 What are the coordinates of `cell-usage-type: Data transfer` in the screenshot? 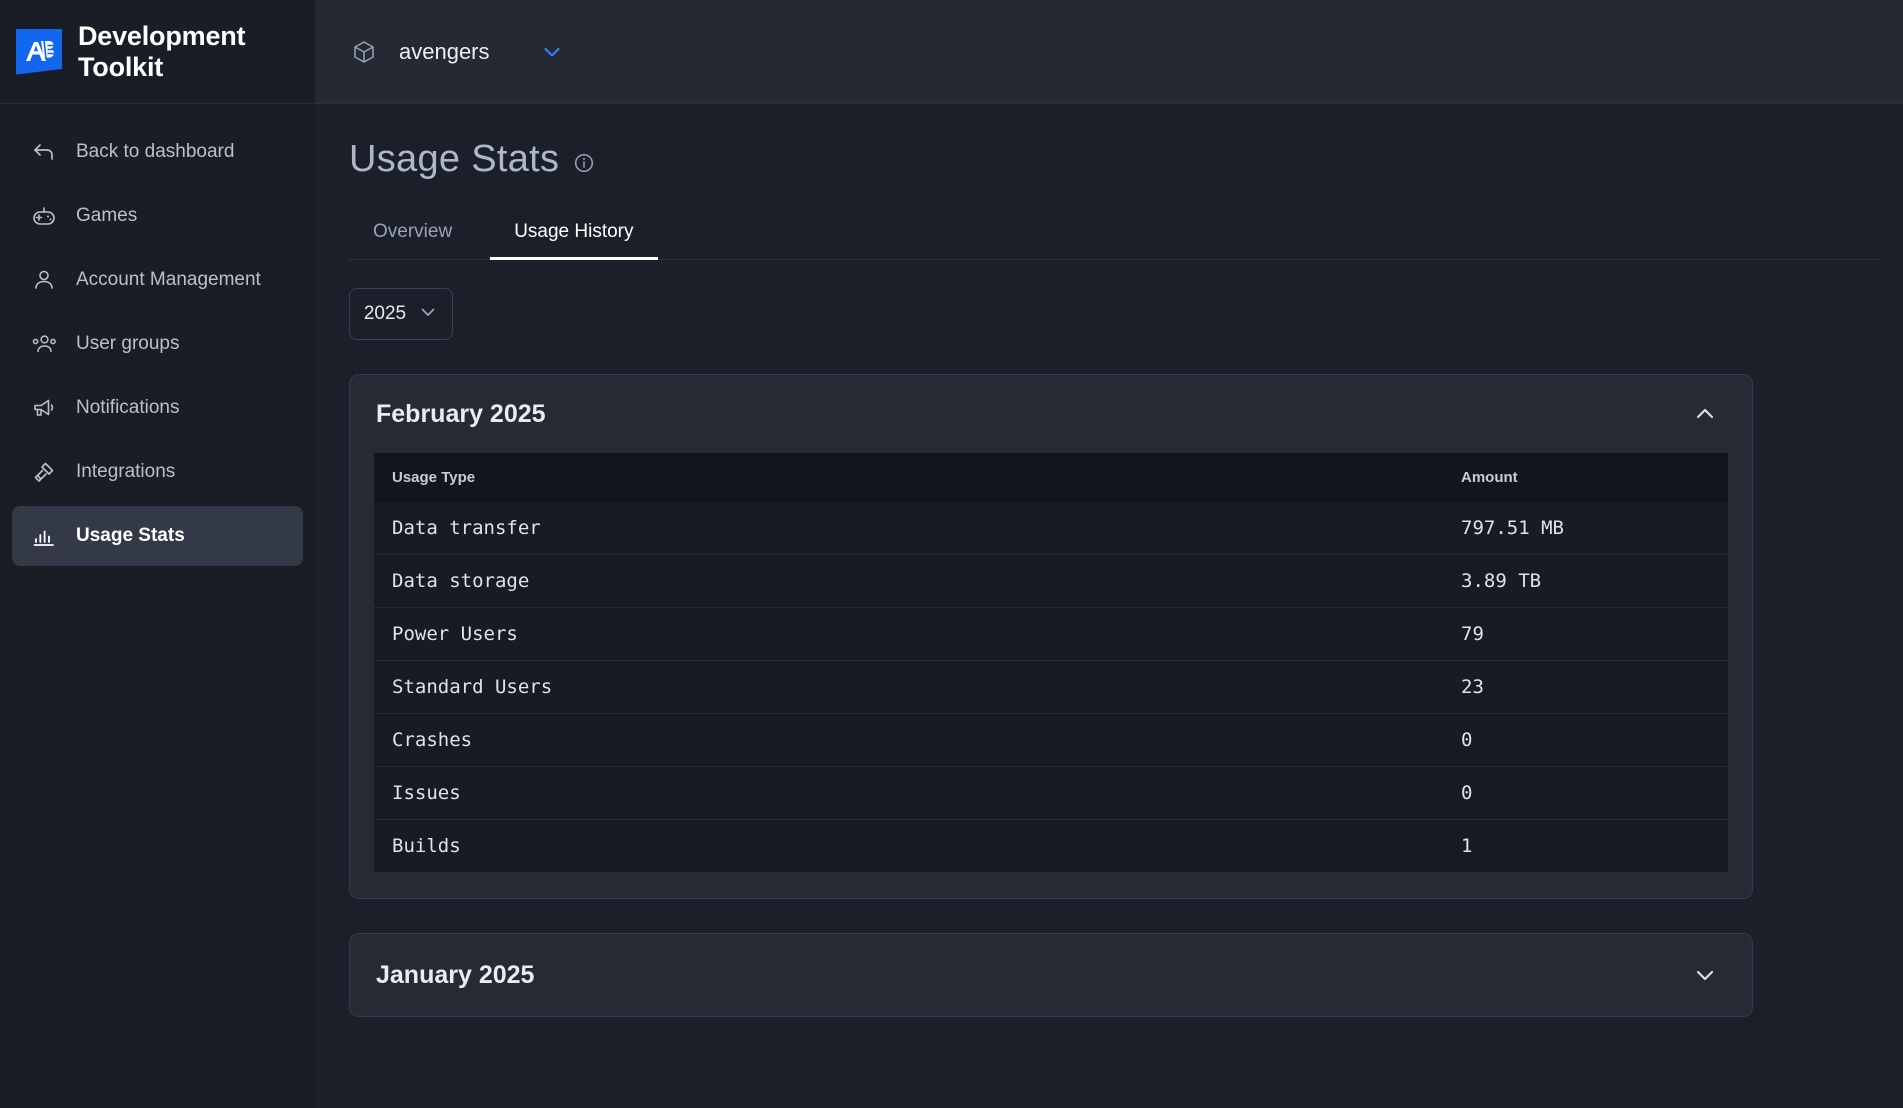 It's located at (908, 528).